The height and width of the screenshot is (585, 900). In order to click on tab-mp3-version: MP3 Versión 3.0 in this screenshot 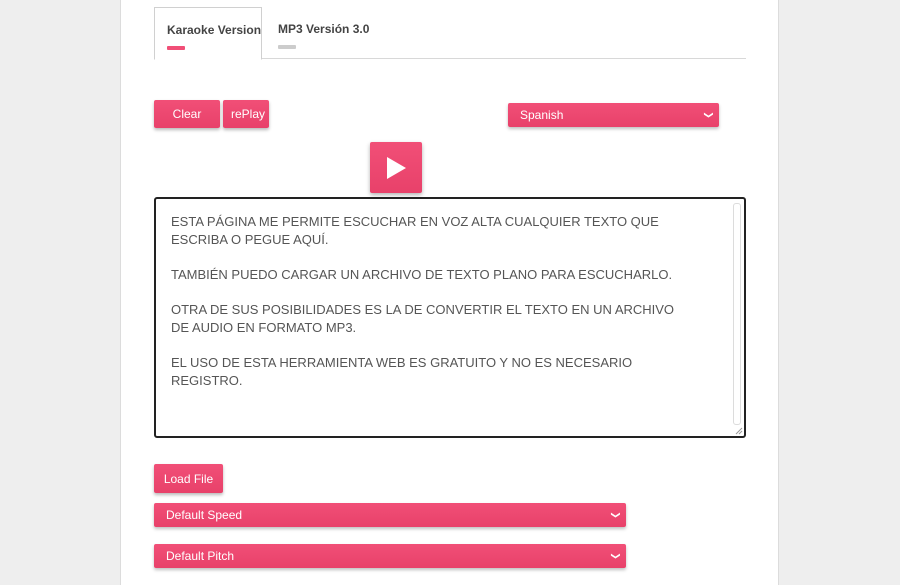, I will do `click(323, 33)`.